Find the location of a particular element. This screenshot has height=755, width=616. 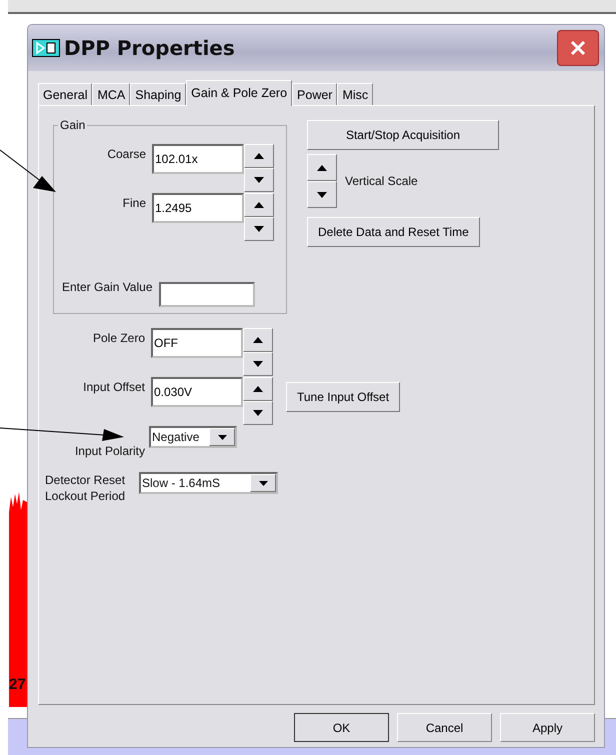

tab: Shaping is located at coordinates (158, 94).